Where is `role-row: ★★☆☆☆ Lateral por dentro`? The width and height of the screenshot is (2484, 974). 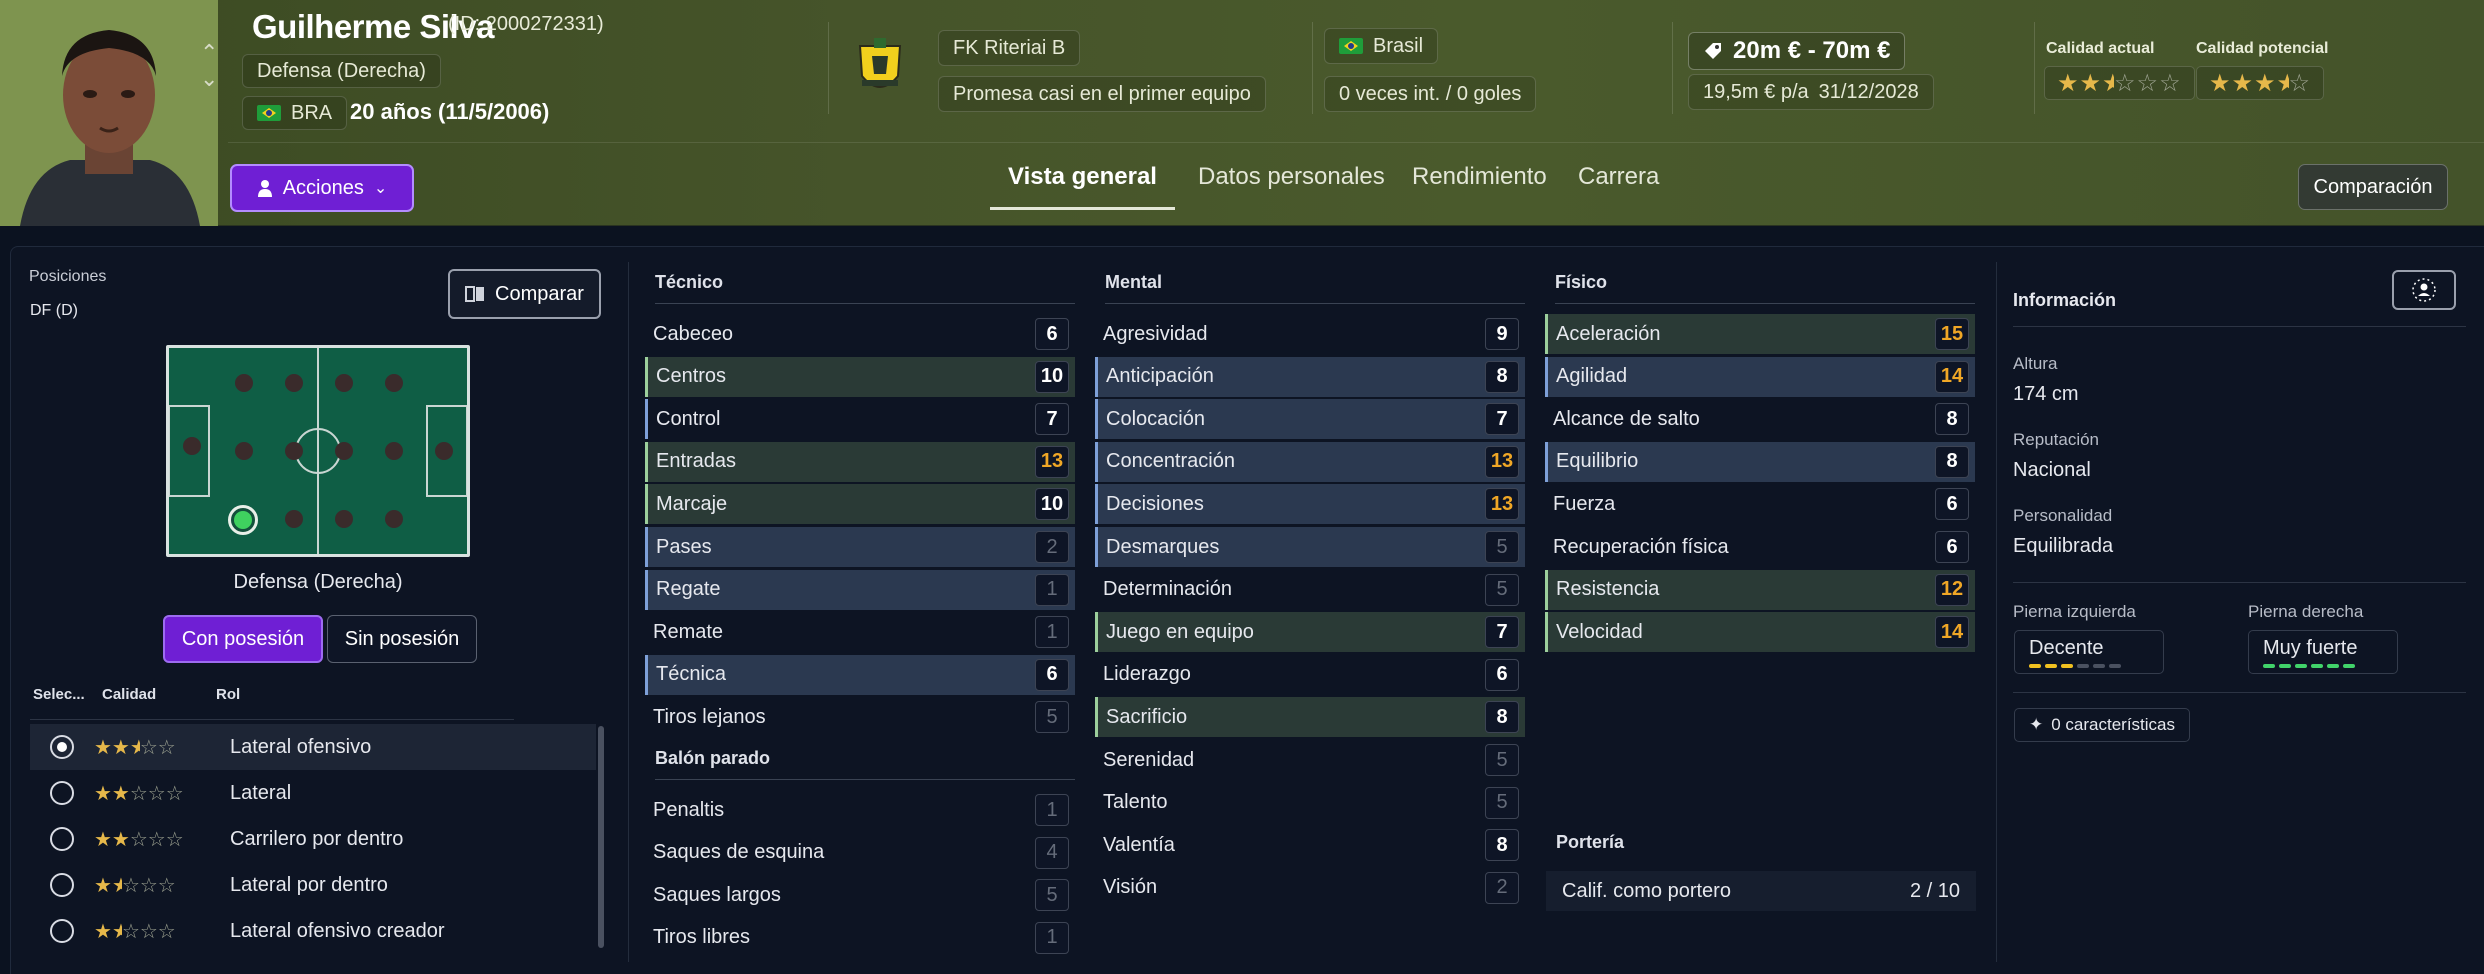 role-row: ★★☆☆☆ Lateral por dentro is located at coordinates (313, 885).